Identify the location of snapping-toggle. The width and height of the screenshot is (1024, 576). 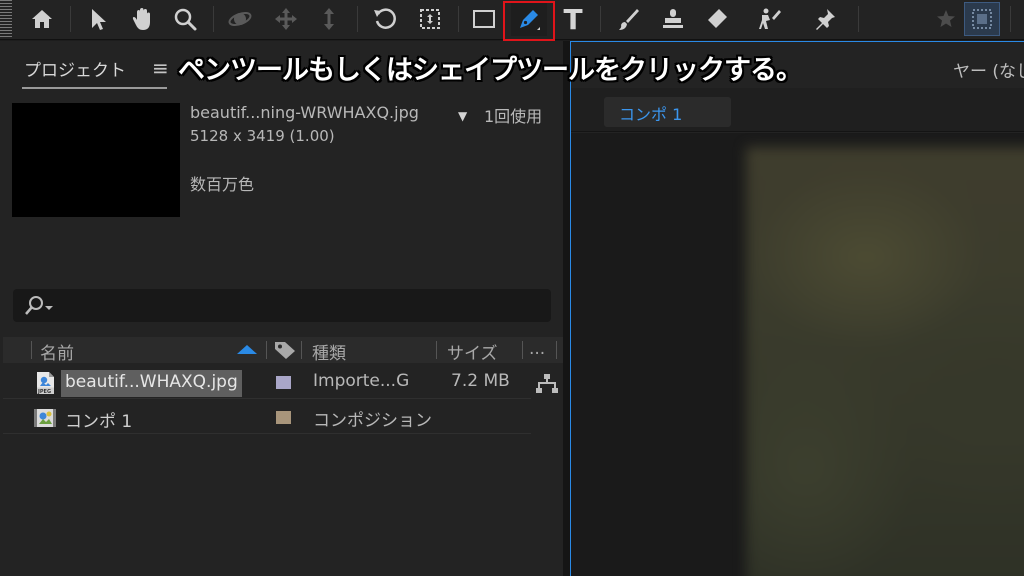
(982, 19).